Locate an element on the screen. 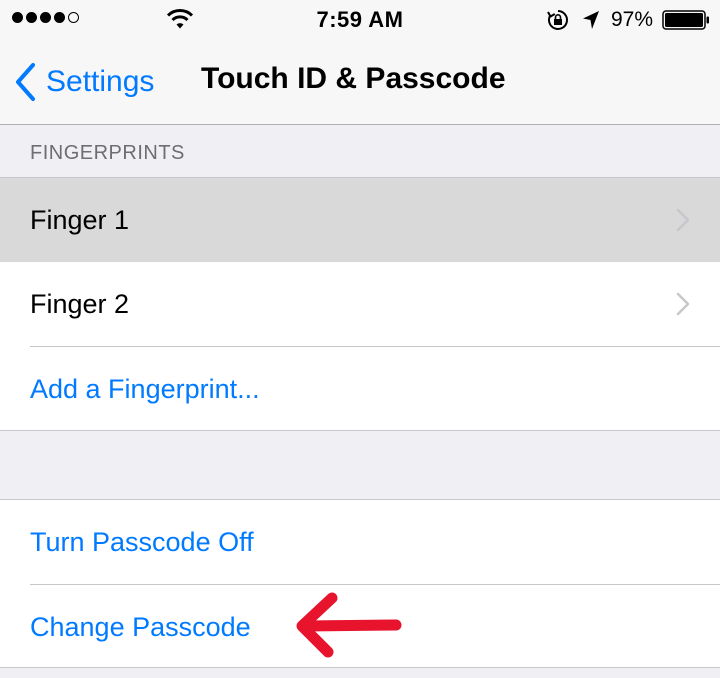 The height and width of the screenshot is (678, 720). back-button: Settings is located at coordinates (84, 82).